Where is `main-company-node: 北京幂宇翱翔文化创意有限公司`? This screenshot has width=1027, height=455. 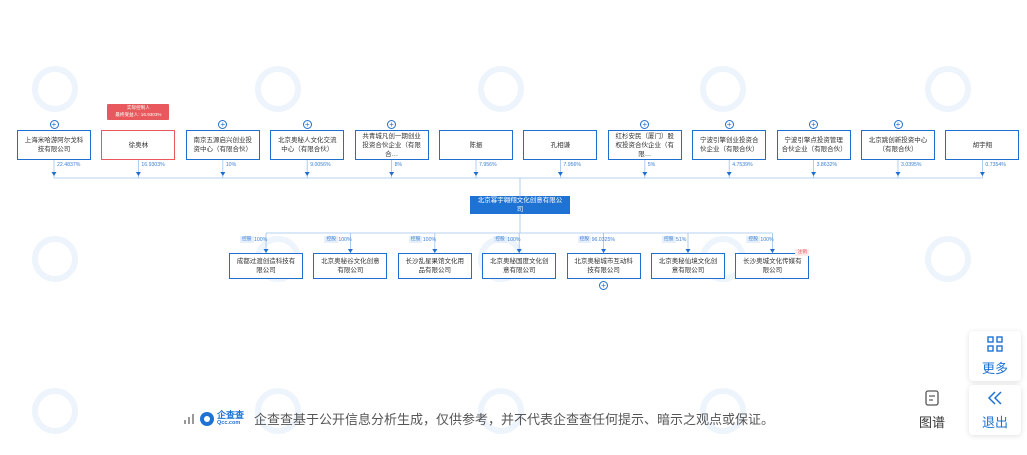 main-company-node: 北京幂宇翱翔文化创意有限公司 is located at coordinates (520, 205).